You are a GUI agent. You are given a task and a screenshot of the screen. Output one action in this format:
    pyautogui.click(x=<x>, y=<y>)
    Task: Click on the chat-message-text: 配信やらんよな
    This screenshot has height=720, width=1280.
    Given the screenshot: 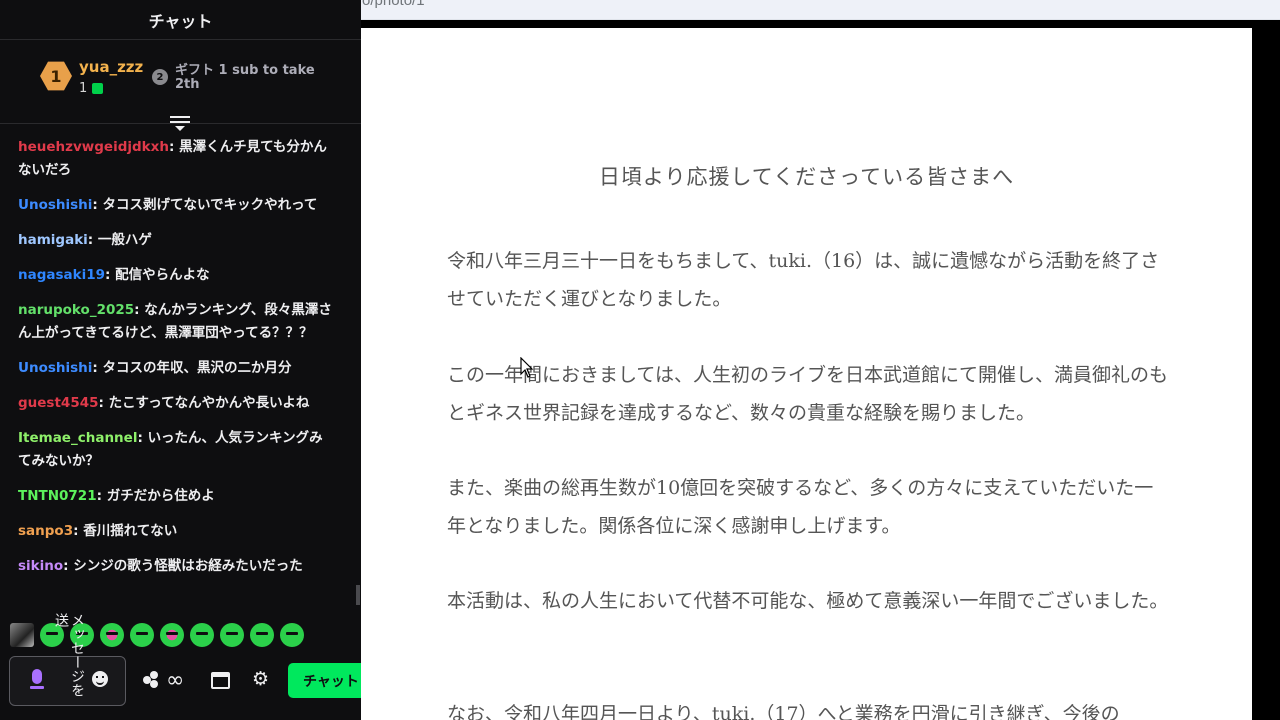 What is the action you would take?
    pyautogui.click(x=162, y=275)
    